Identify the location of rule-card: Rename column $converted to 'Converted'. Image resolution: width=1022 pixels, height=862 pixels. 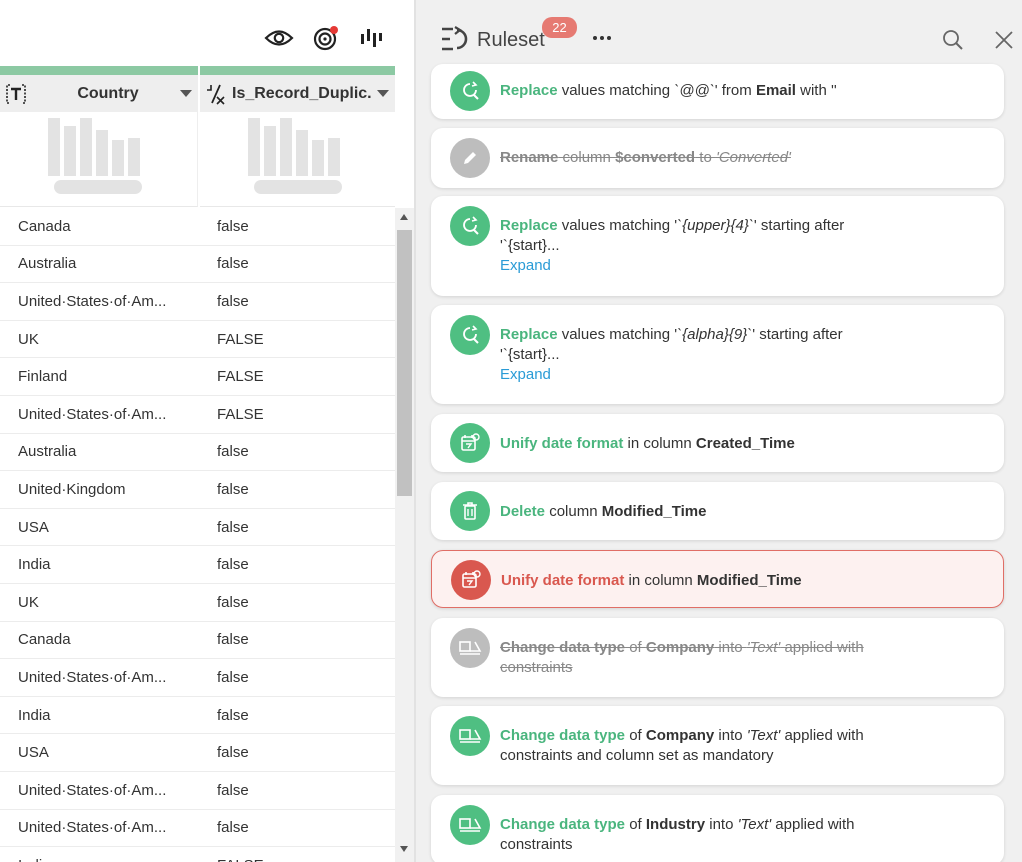
(717, 158).